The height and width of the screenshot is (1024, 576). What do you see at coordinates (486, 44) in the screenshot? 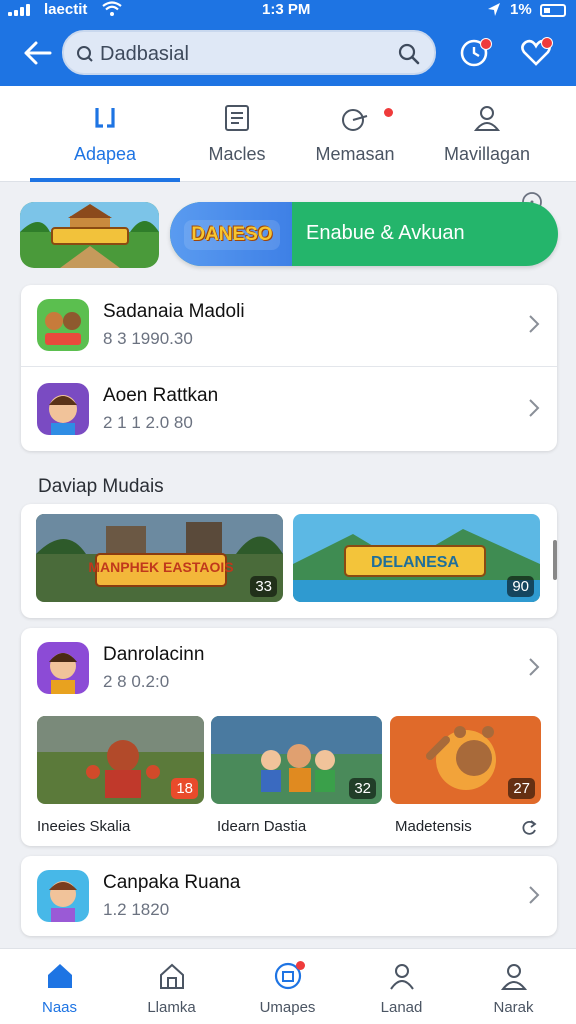
I see `notification-dot` at bounding box center [486, 44].